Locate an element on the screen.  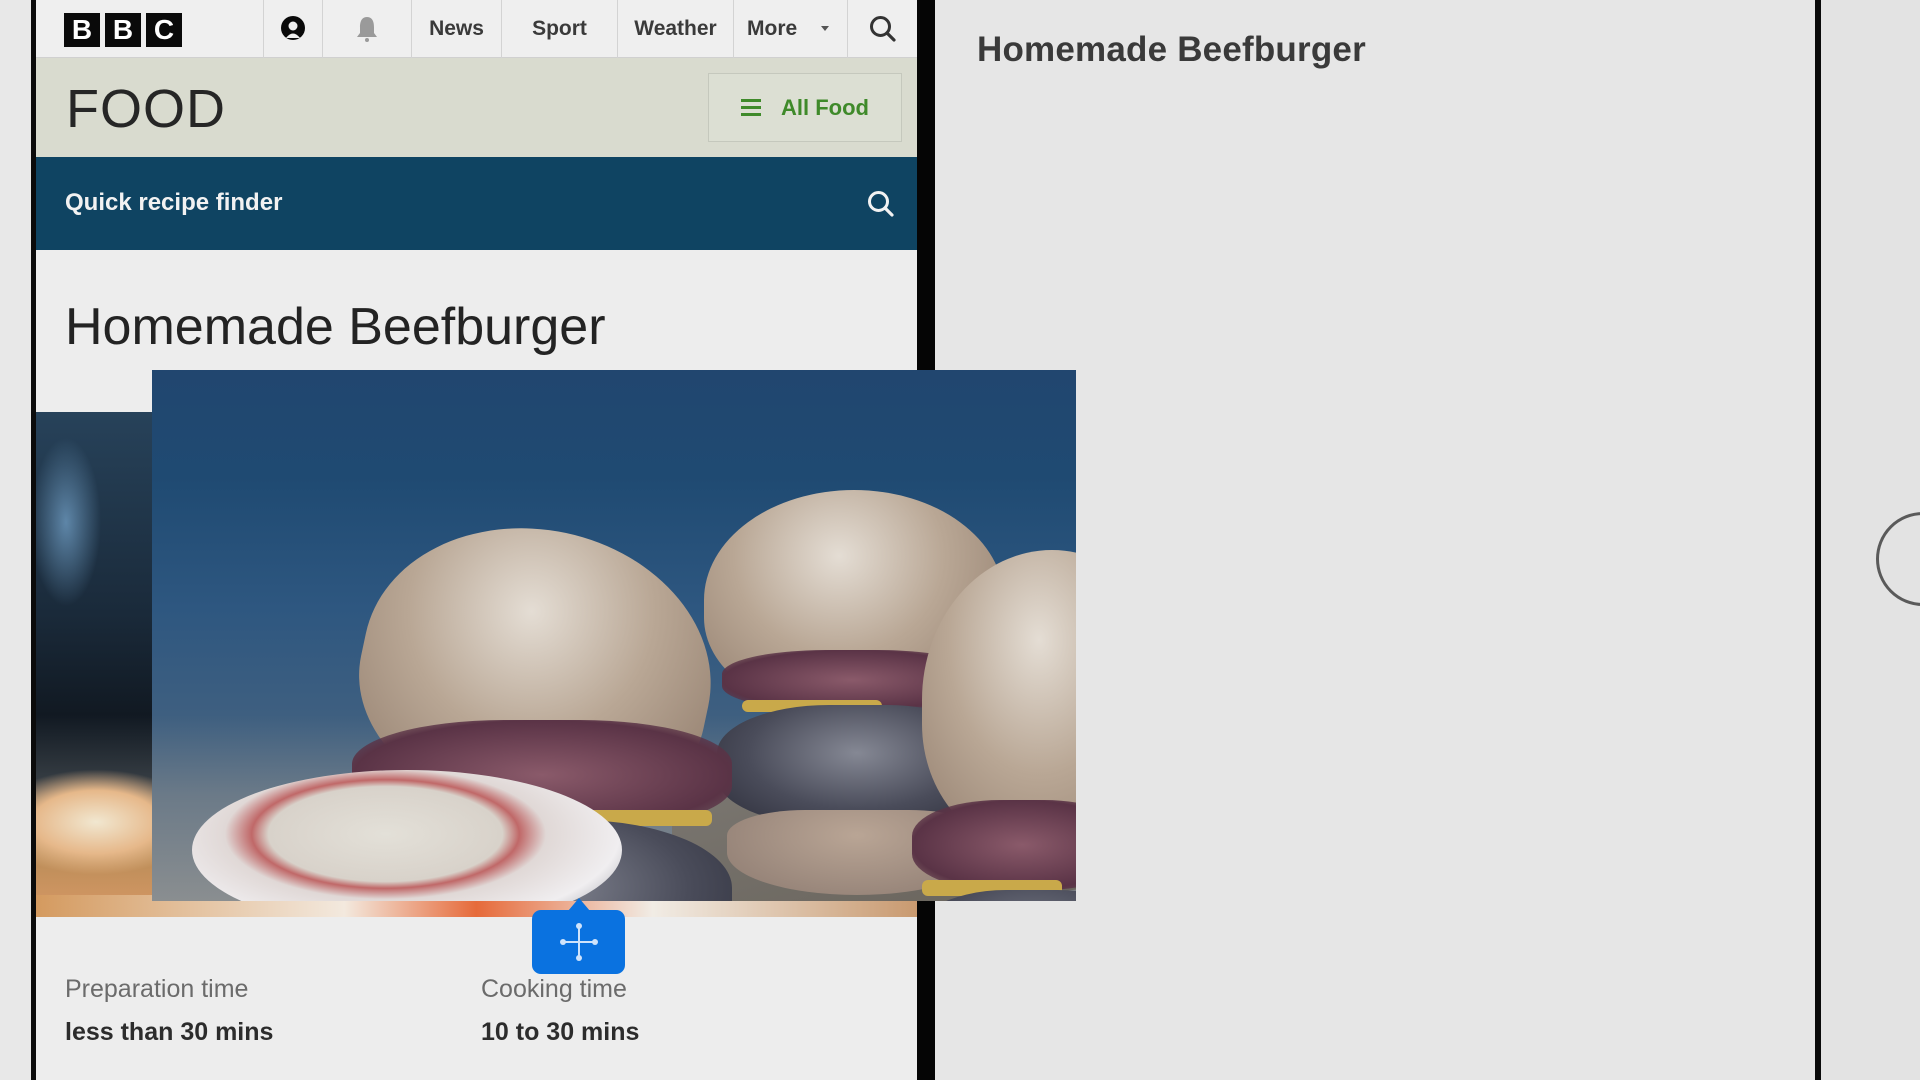
bell-icon is located at coordinates (367, 29).